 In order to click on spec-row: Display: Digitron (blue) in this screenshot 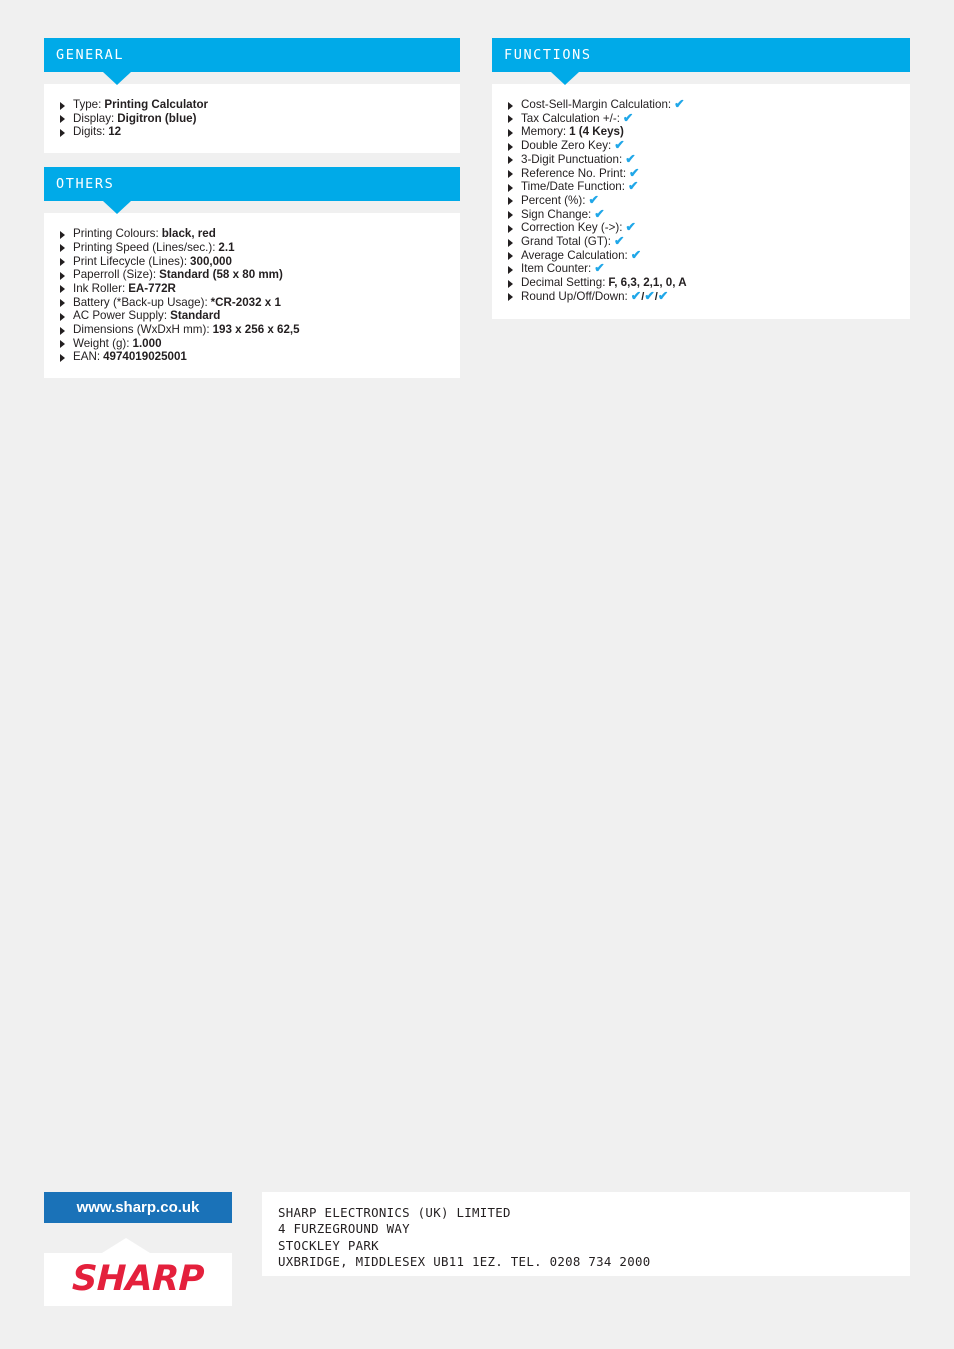, I will do `click(252, 119)`.